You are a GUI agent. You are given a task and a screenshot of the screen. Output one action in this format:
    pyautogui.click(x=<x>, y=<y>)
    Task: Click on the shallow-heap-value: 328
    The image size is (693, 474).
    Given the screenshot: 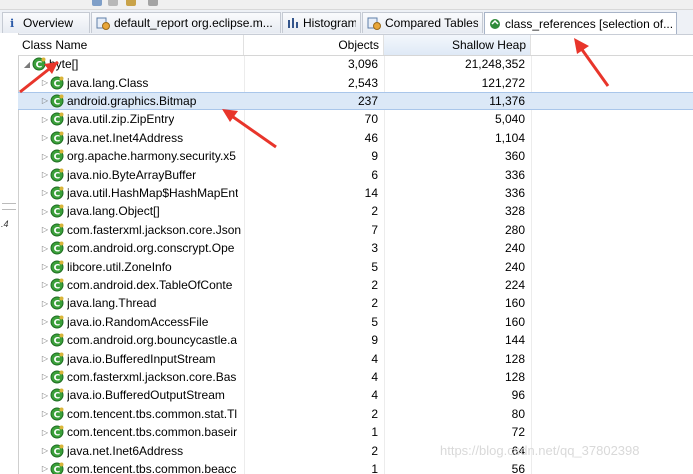 What is the action you would take?
    pyautogui.click(x=514, y=211)
    